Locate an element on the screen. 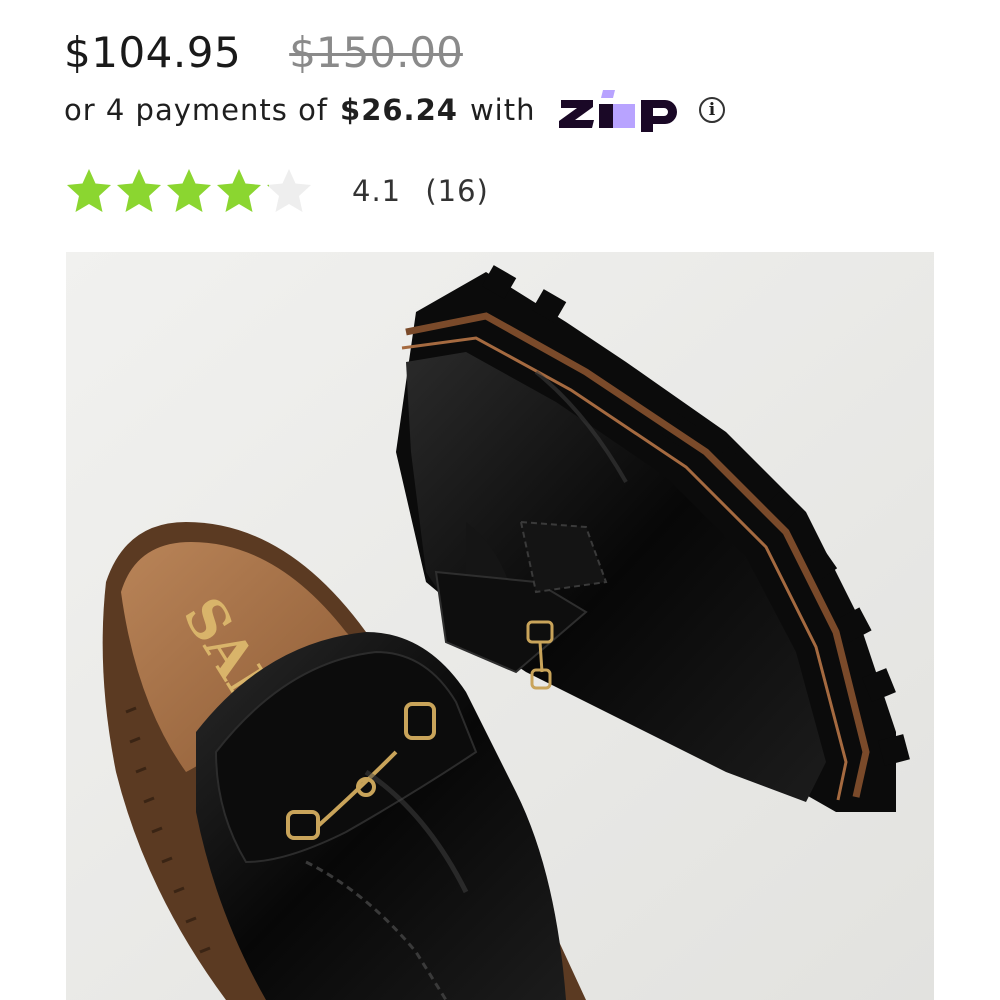 This screenshot has height=1000, width=1000. original-price: $150.00 is located at coordinates (376, 52).